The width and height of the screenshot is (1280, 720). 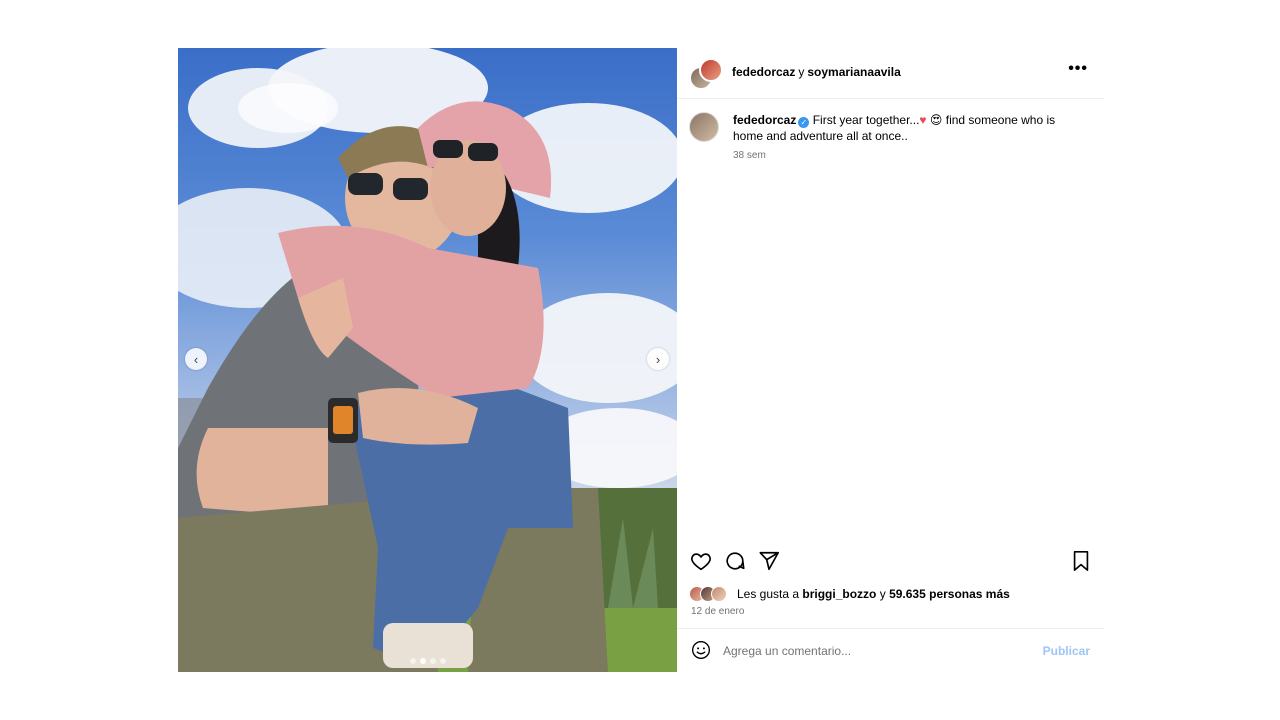 I want to click on bookmark-icon, so click(x=1081, y=563).